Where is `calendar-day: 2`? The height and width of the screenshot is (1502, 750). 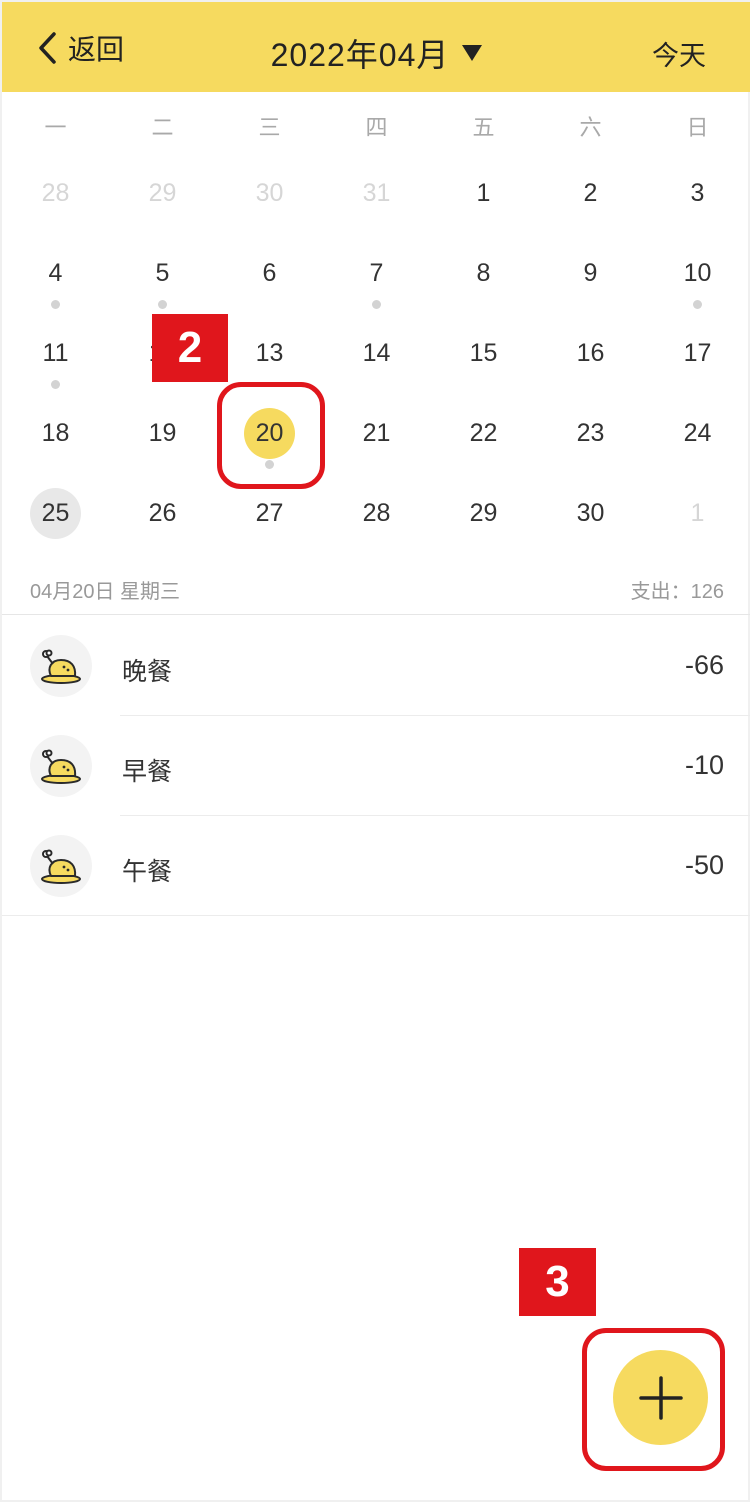
calendar-day: 2 is located at coordinates (590, 194).